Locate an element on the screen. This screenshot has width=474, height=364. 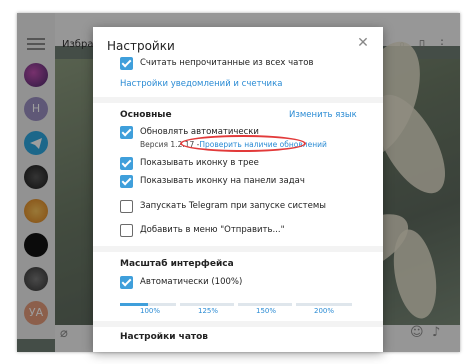
count-unread-label: Считать непрочитанные из всех чатов is located at coordinates (227, 63).